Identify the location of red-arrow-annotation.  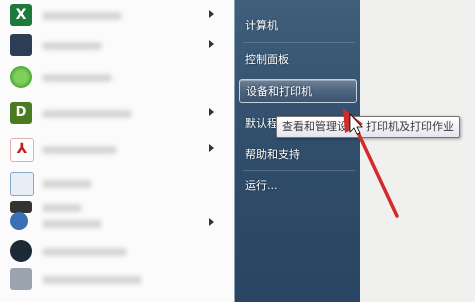
(371, 163).